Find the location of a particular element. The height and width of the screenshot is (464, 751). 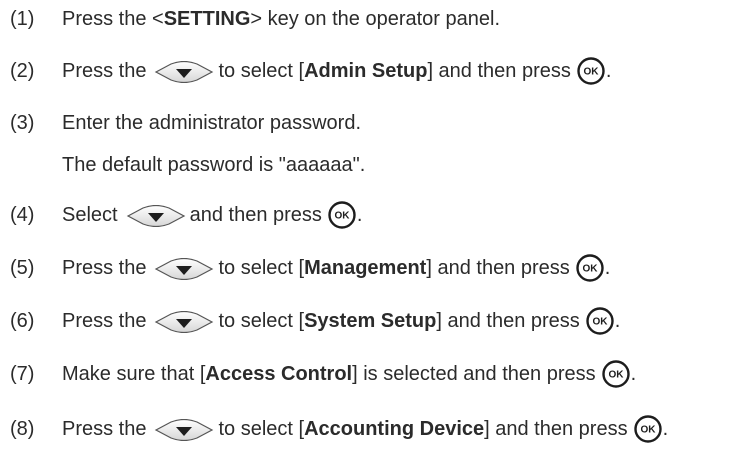

step-number: (4) is located at coordinates (22, 214).